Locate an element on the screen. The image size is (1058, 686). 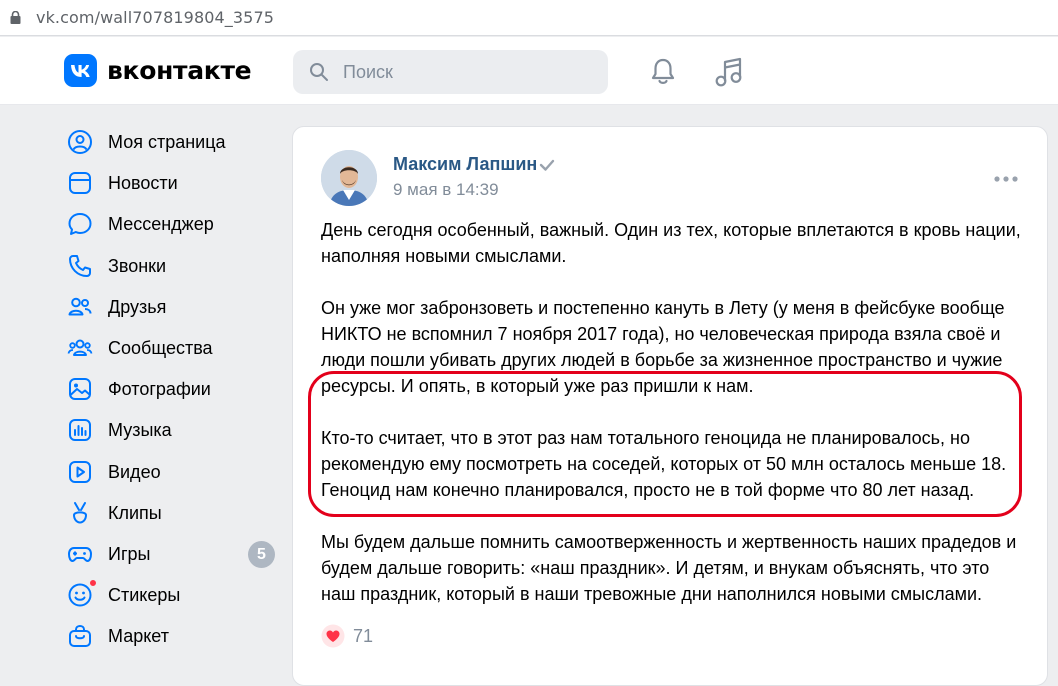
sidebar-item-messenger: Мессенджер is located at coordinates (172, 224).